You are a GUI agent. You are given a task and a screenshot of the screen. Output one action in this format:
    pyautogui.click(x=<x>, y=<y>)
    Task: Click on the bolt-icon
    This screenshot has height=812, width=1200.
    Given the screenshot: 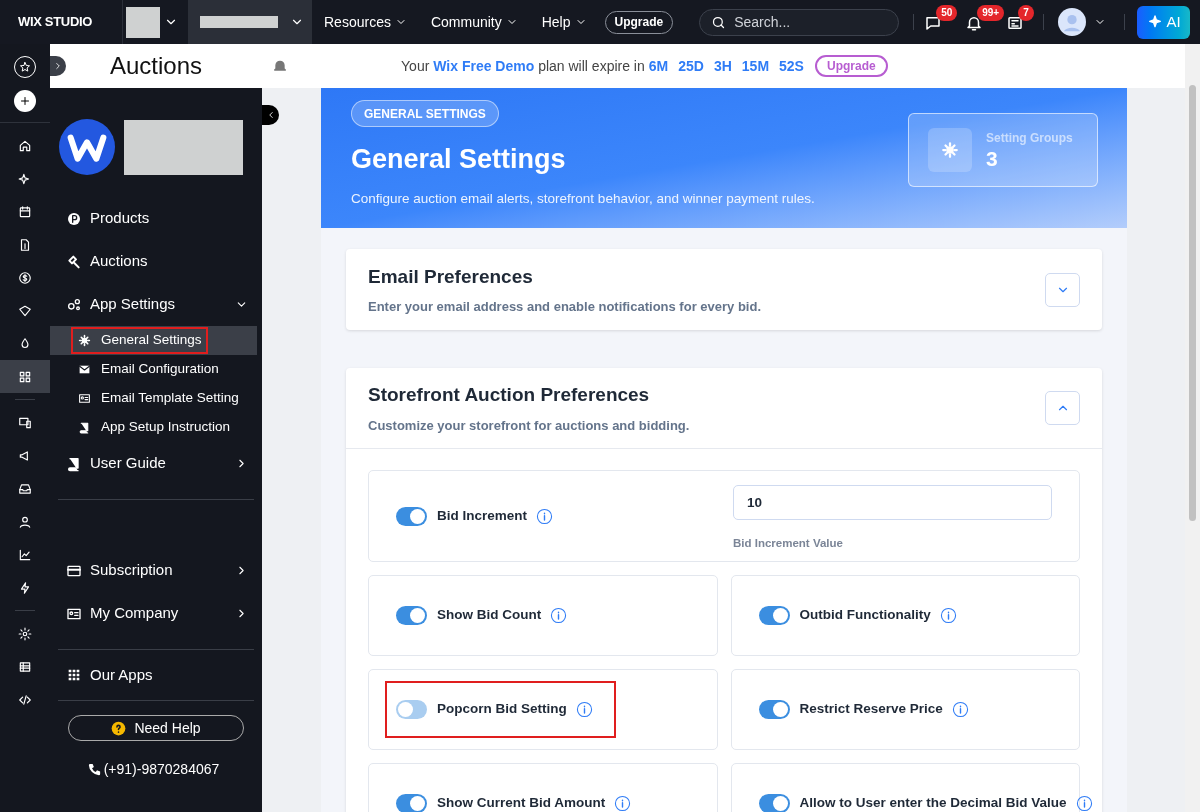 What is the action you would take?
    pyautogui.click(x=25, y=587)
    